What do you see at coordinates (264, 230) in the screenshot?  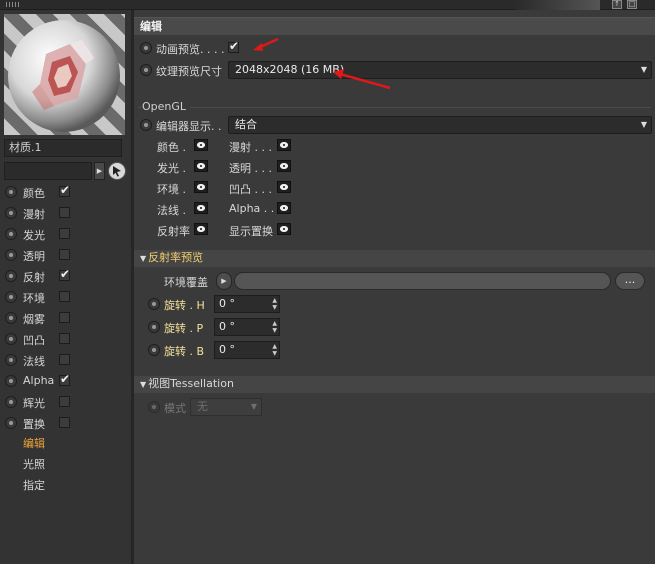 I see `eye-toggle-show-displacement: 显示置换` at bounding box center [264, 230].